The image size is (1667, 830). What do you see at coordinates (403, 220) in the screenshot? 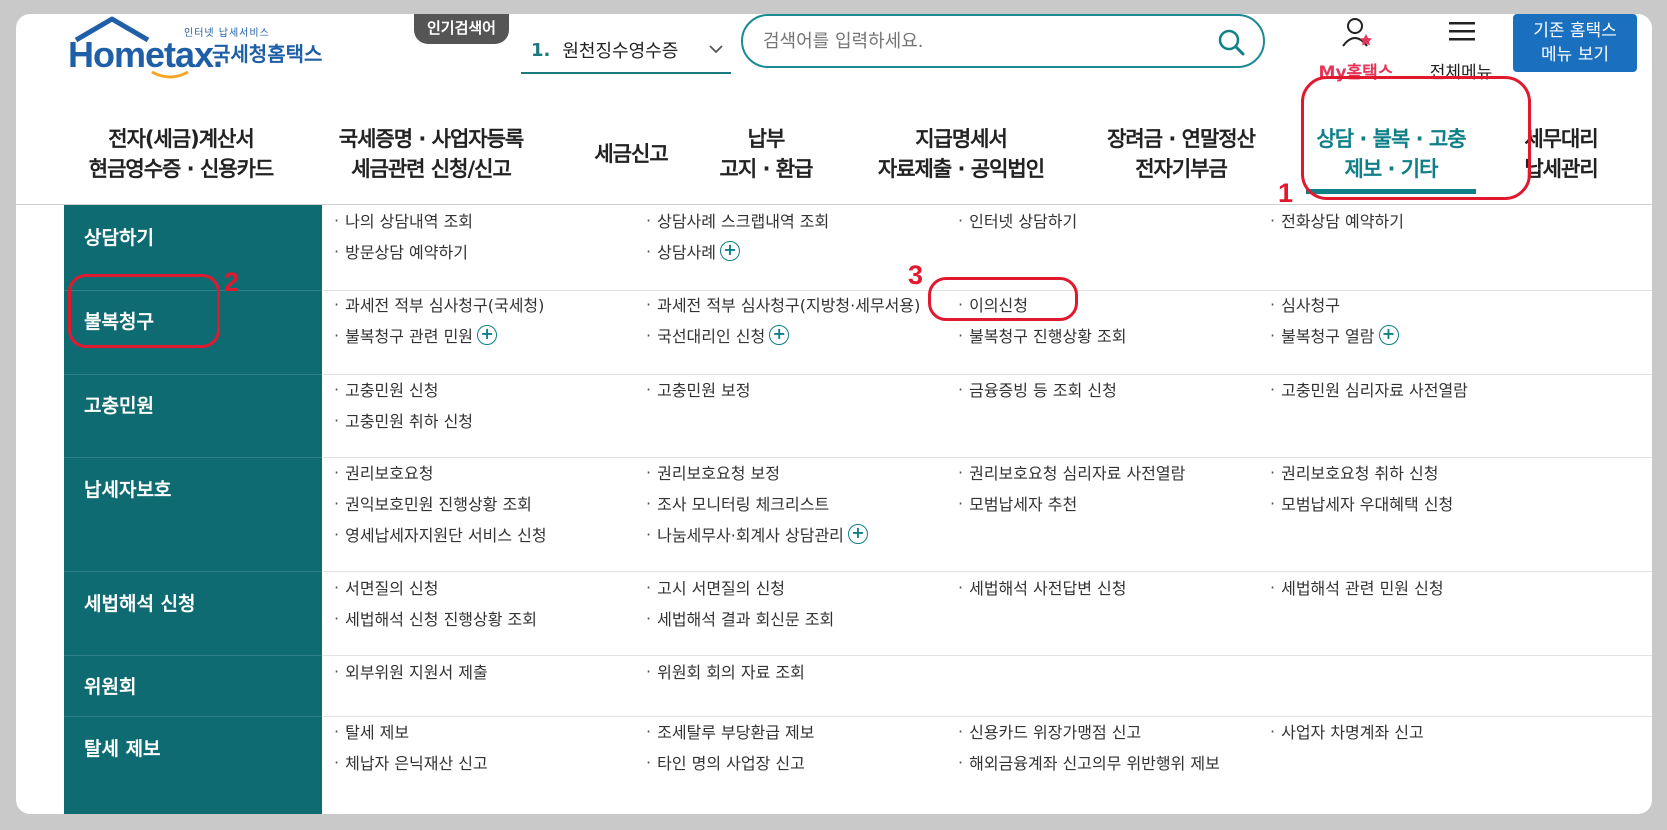
I see `link-my-consult-history: · 나의 상담내역 조회` at bounding box center [403, 220].